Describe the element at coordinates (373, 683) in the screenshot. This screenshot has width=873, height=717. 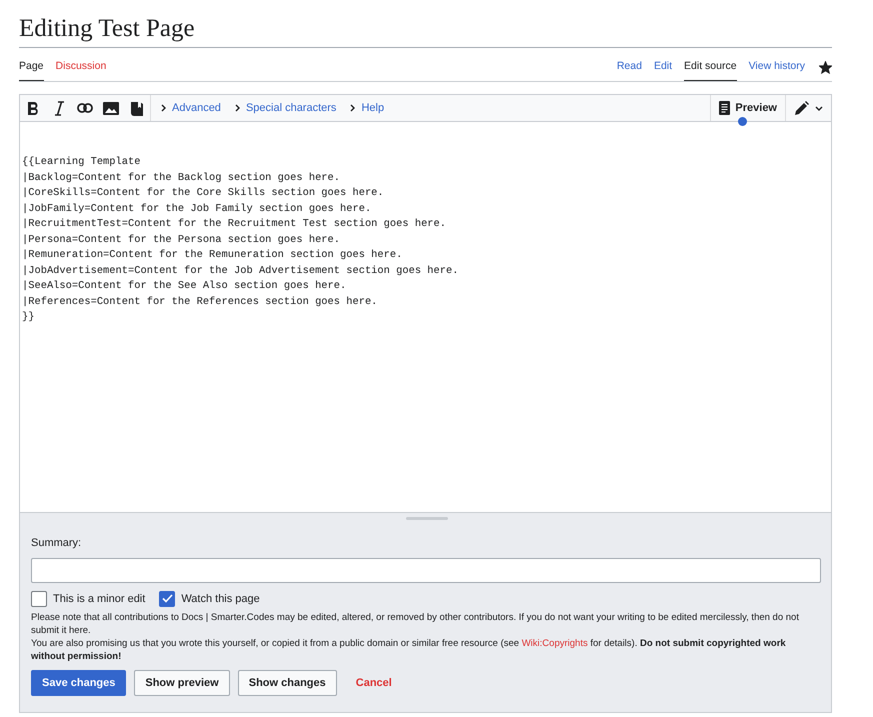
I see `cancel-button: Cancel` at that location.